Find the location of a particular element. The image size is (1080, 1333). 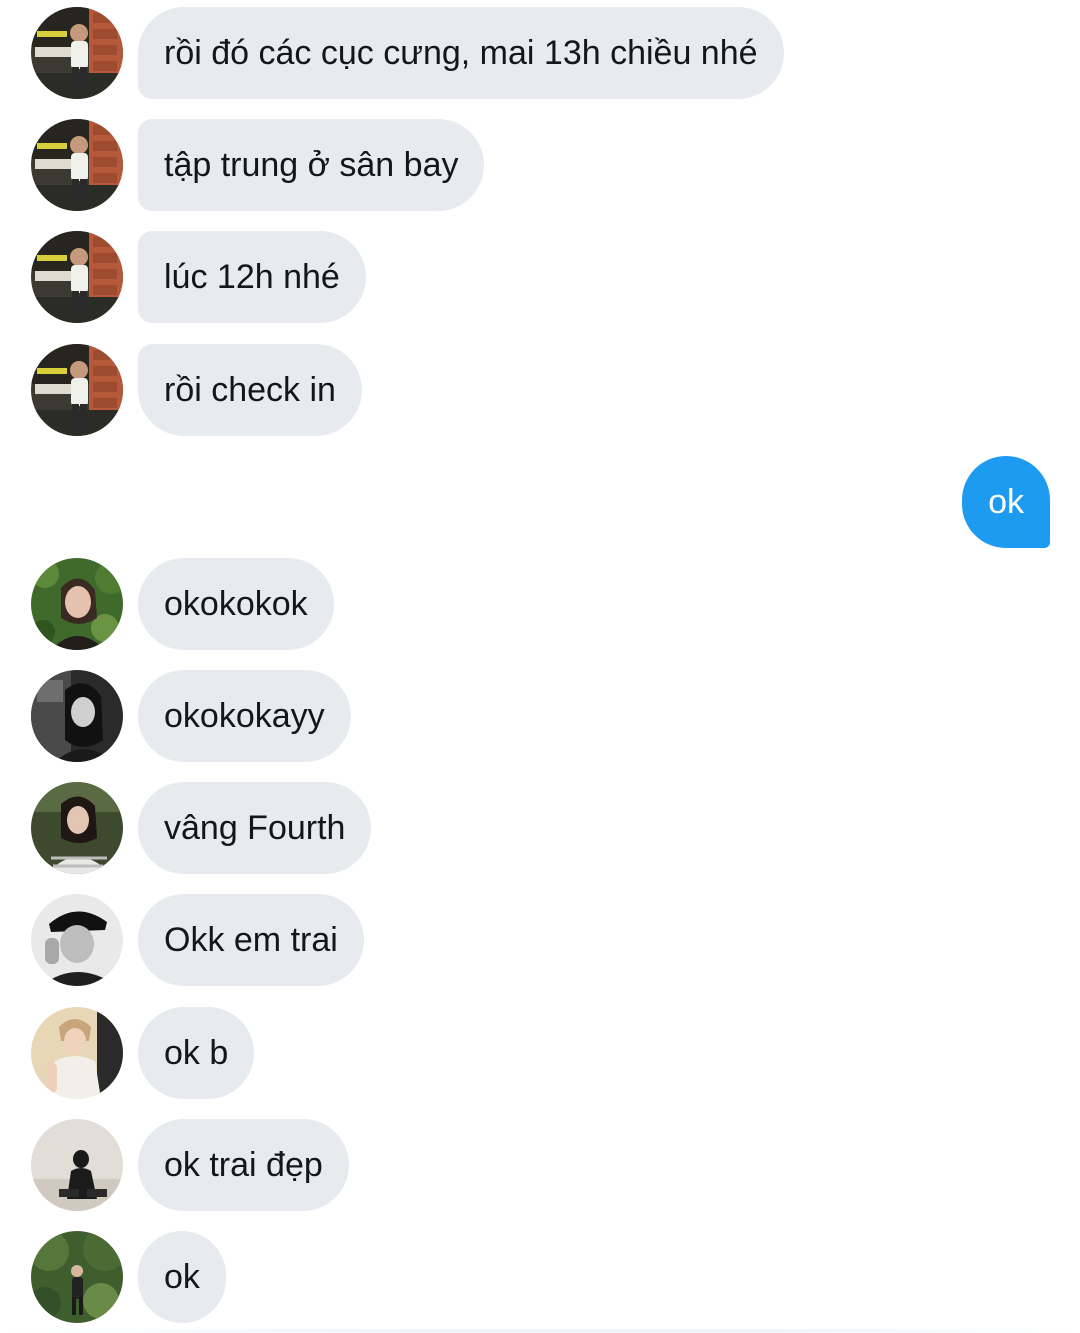

message-bubble: ok b is located at coordinates (196, 1053).